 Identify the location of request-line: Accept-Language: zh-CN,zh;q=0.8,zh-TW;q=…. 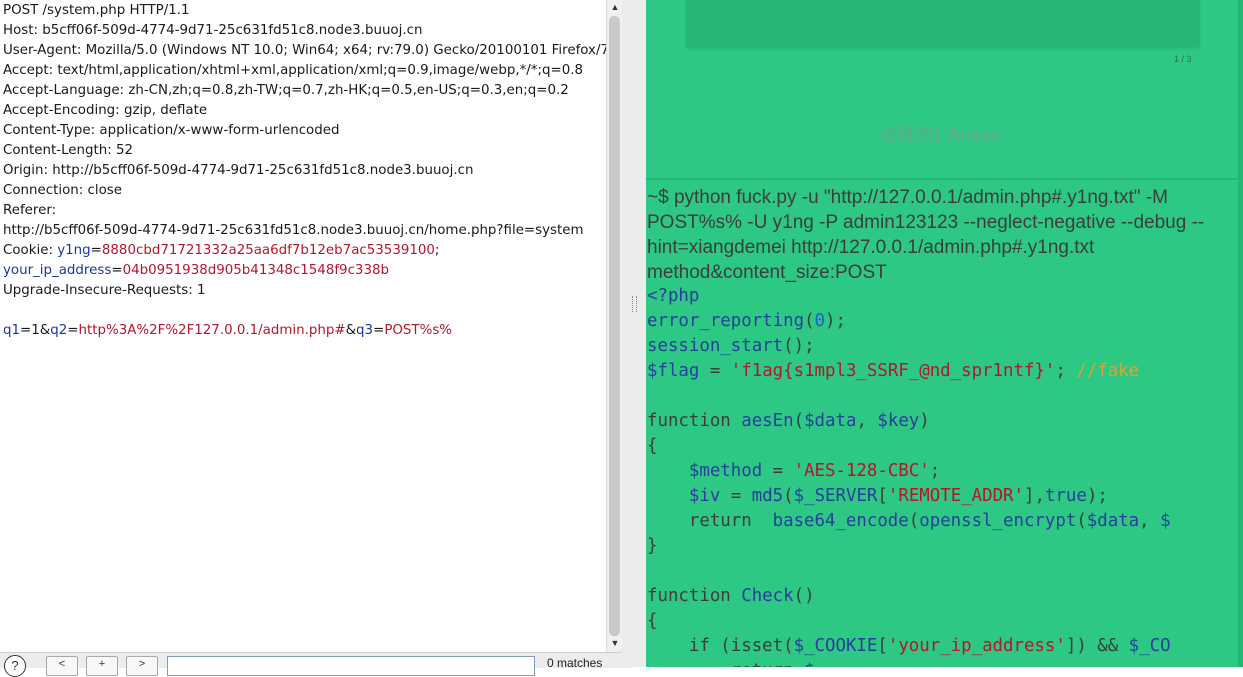
(304, 91).